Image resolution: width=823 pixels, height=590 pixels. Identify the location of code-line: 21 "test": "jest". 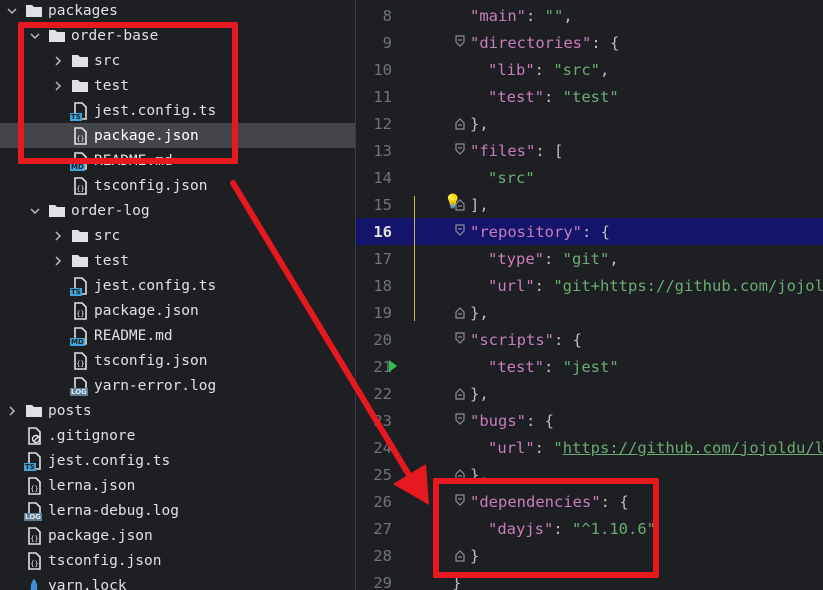
(589, 366).